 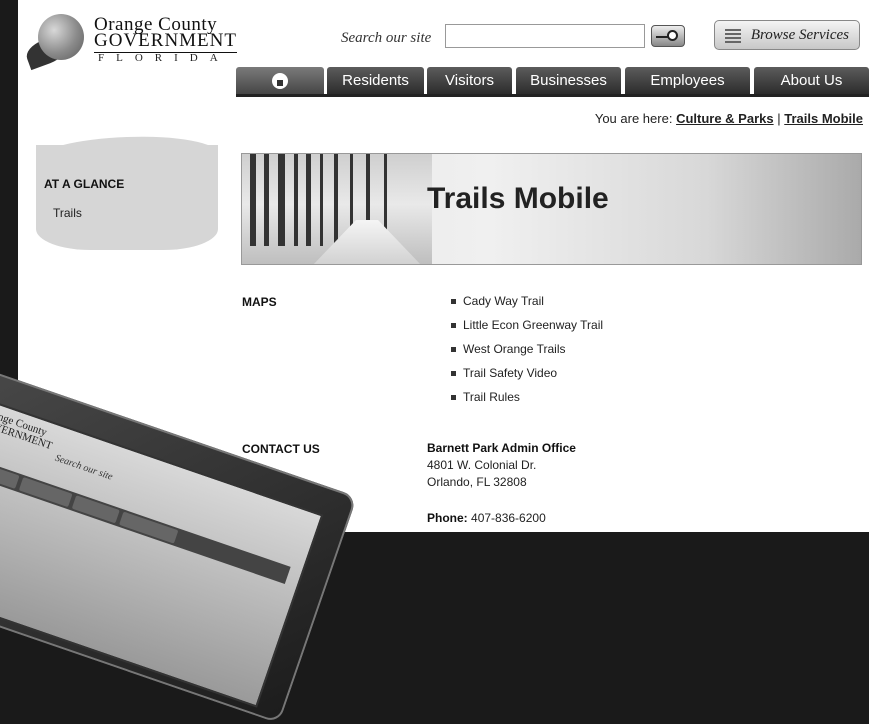 I want to click on sidebar-item-trails: Trails, so click(x=67, y=213).